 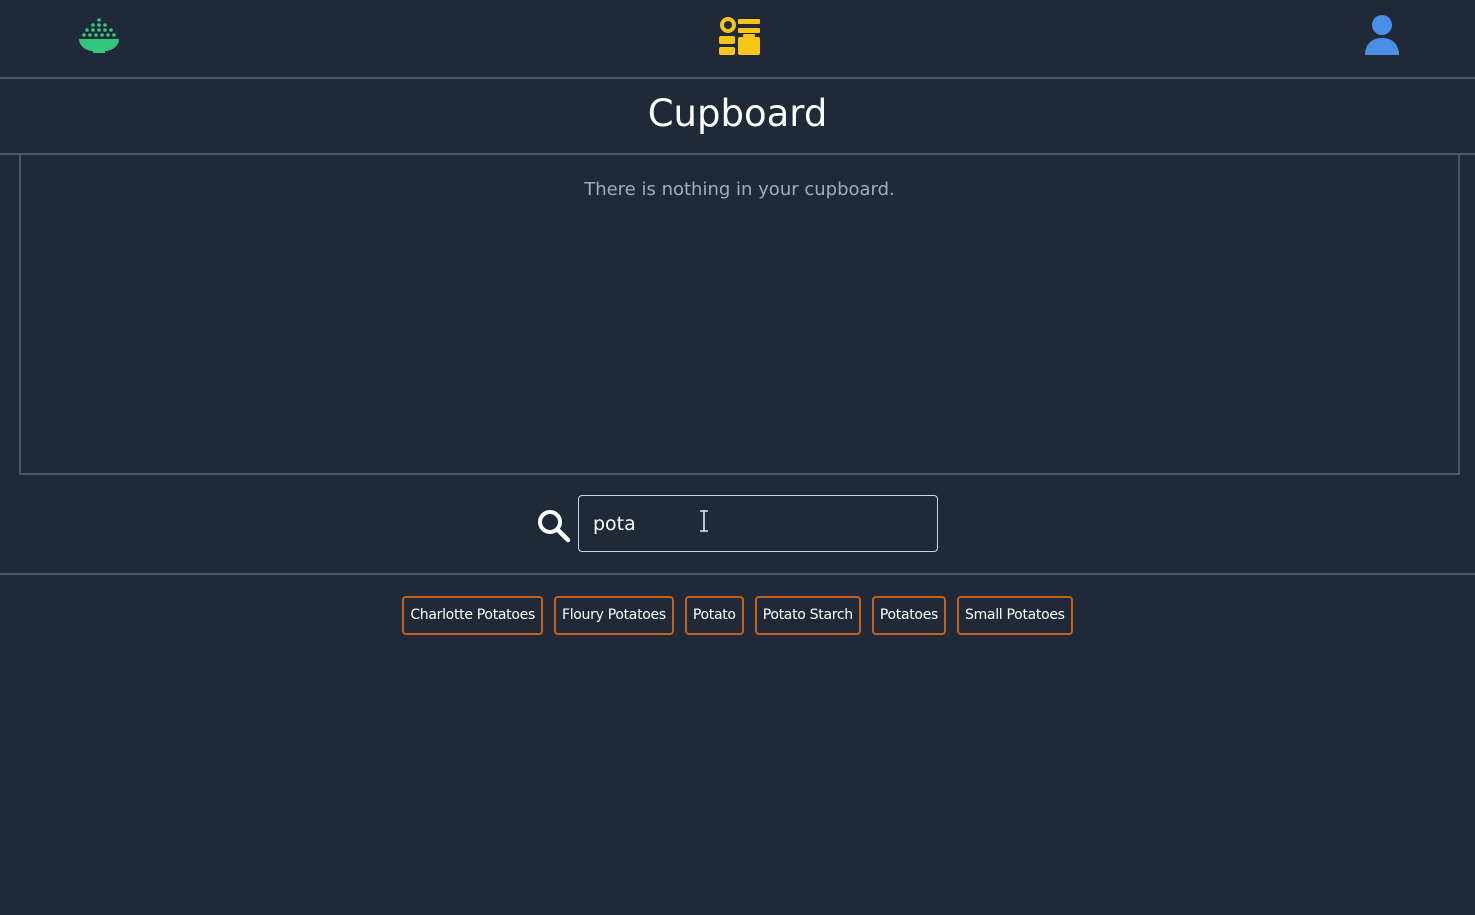 I want to click on rice-bowl-icon, so click(x=99, y=35).